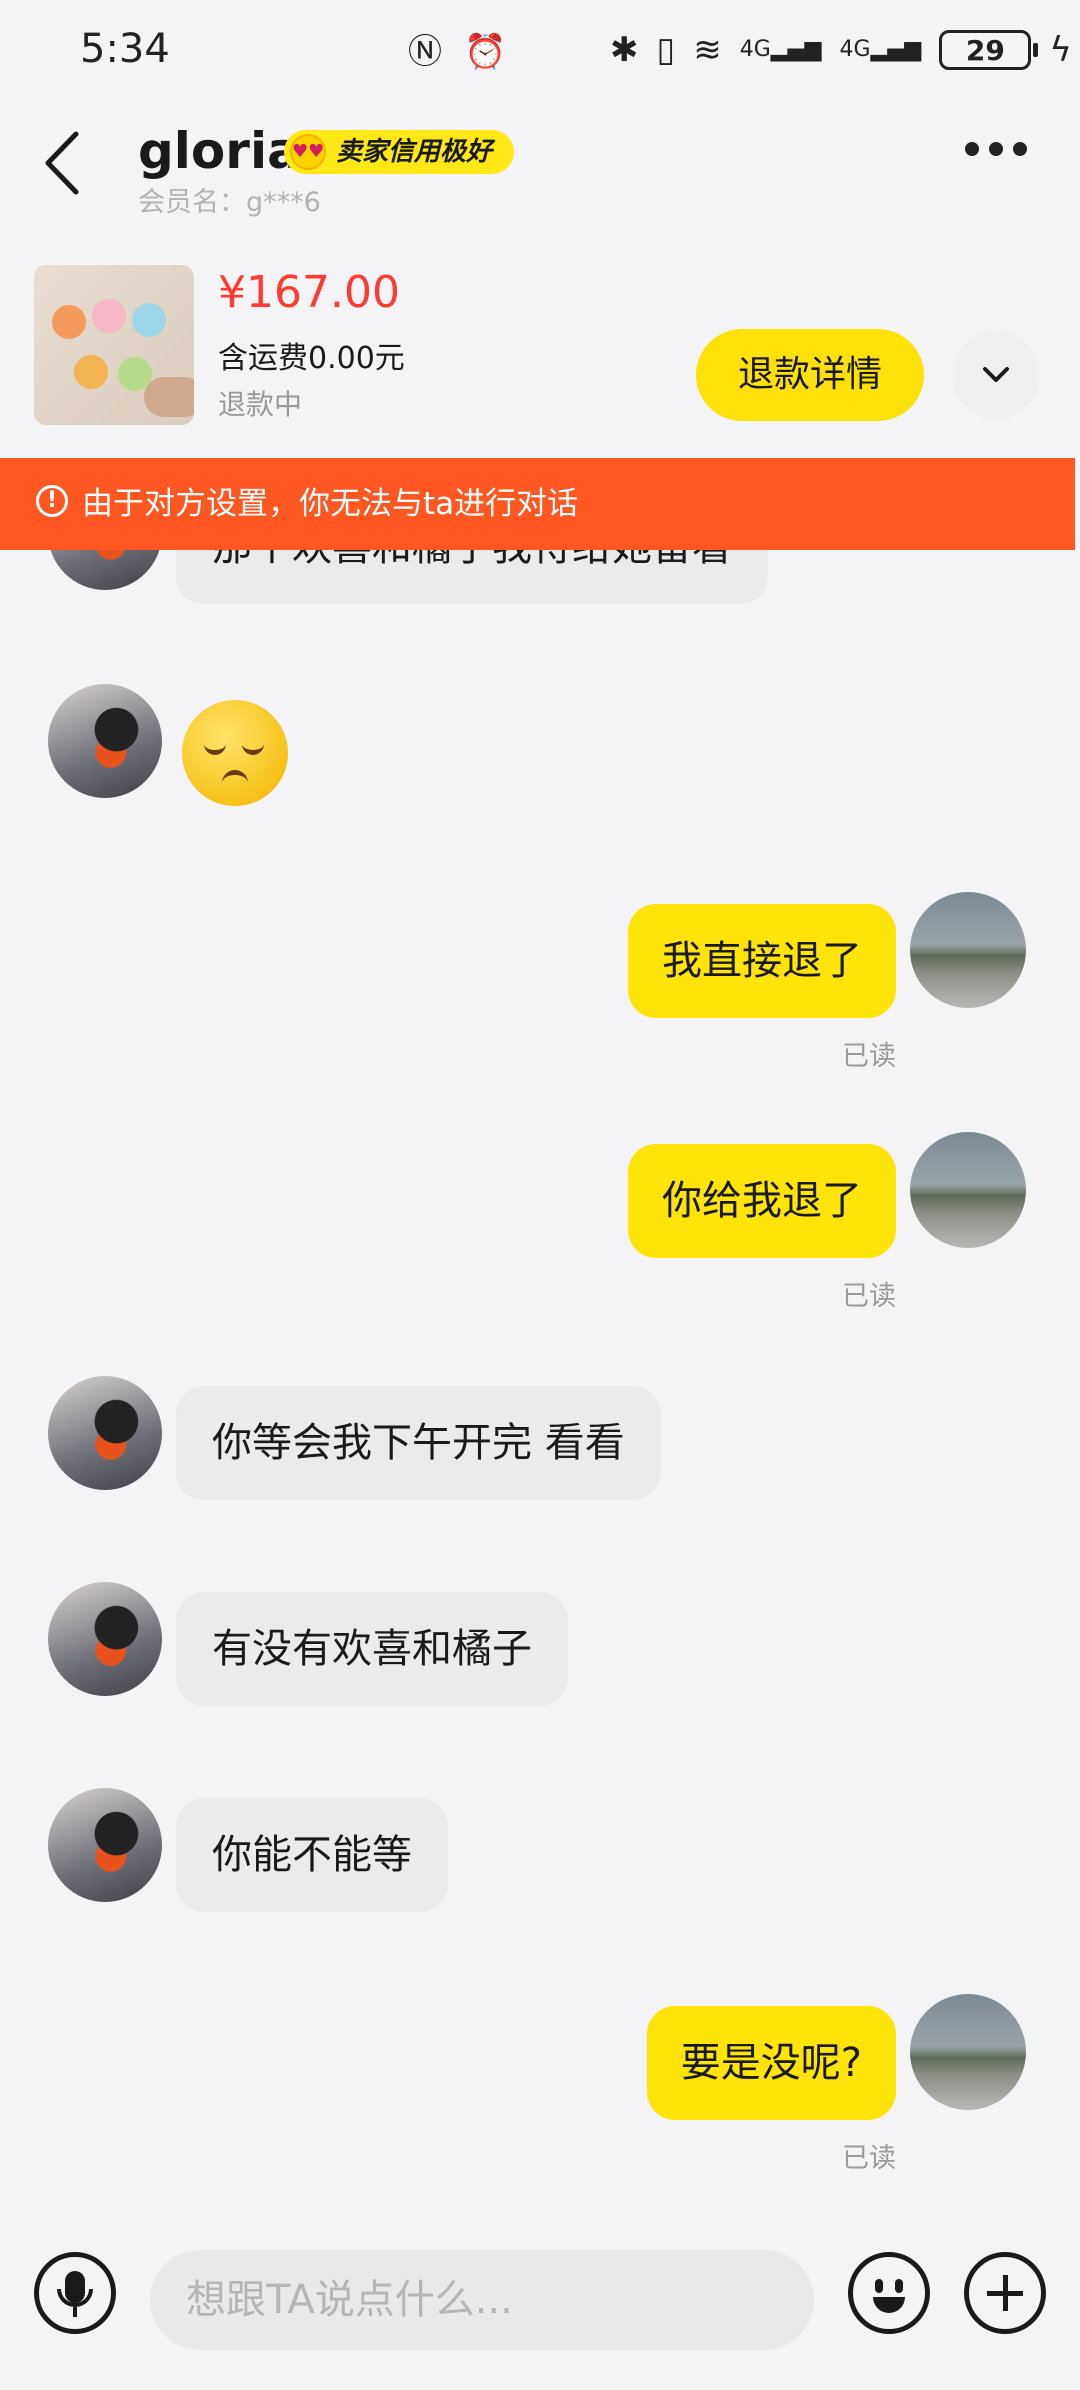  What do you see at coordinates (771, 2063) in the screenshot?
I see `message-bubble-right: 要是没呢?` at bounding box center [771, 2063].